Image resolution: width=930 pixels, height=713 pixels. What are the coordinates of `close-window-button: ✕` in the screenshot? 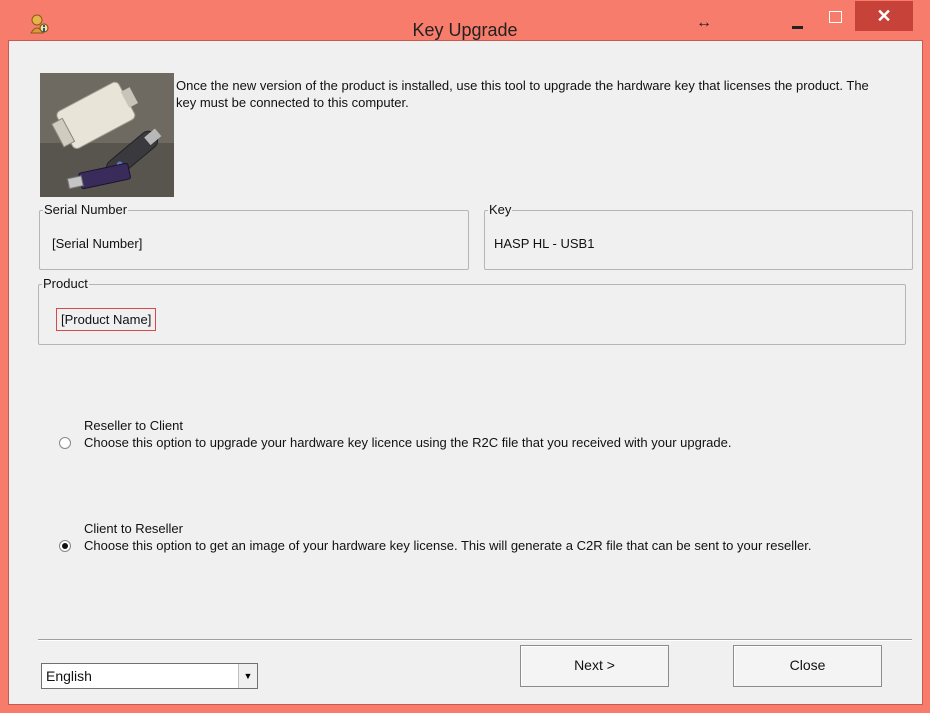 It's located at (884, 16).